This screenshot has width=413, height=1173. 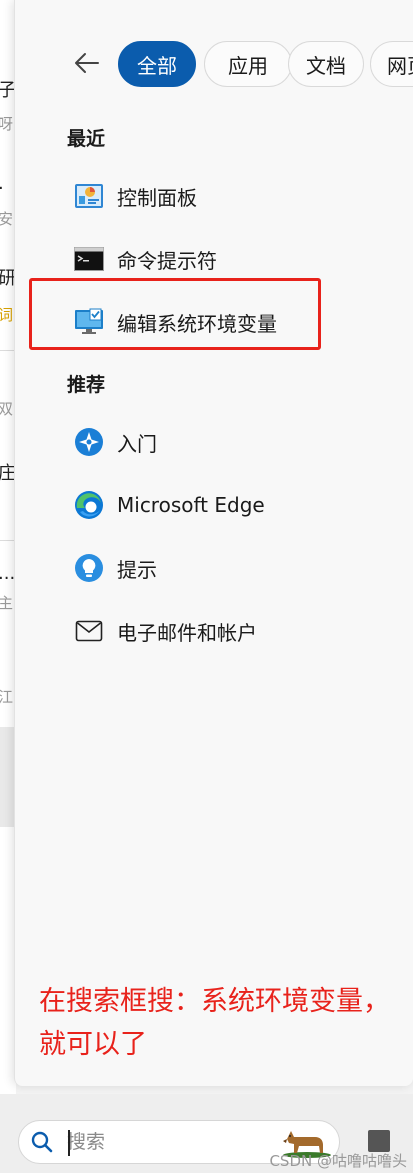 I want to click on result-email-accounts: 电子邮件和帐户, so click(x=232, y=631).